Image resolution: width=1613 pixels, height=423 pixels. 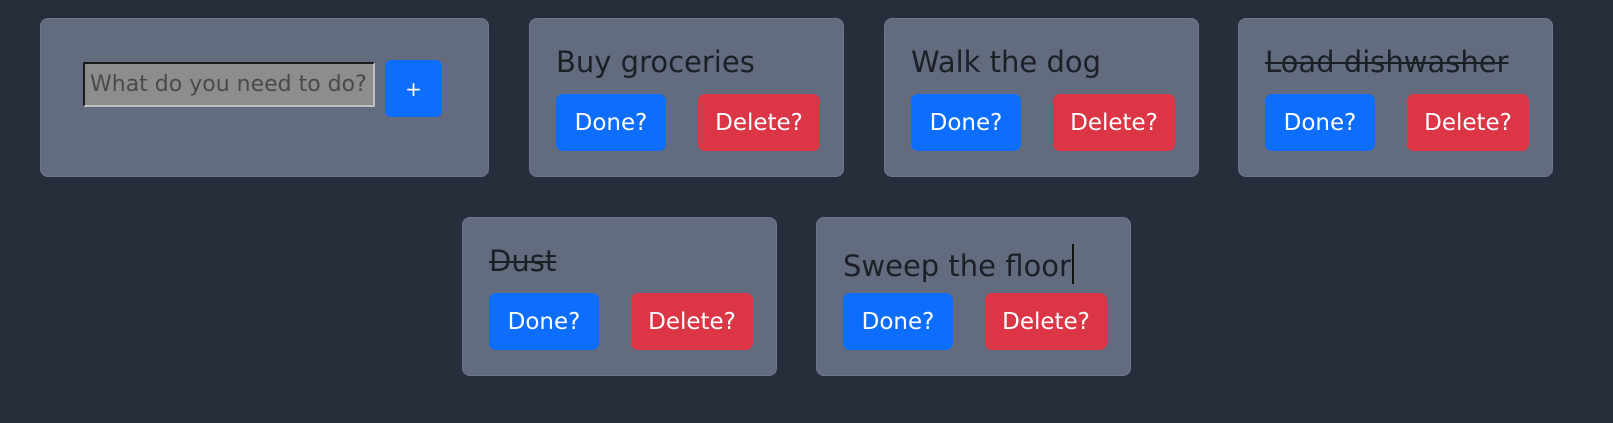 I want to click on todo-card: Sweep the floor Done? Delete?, so click(x=973, y=296).